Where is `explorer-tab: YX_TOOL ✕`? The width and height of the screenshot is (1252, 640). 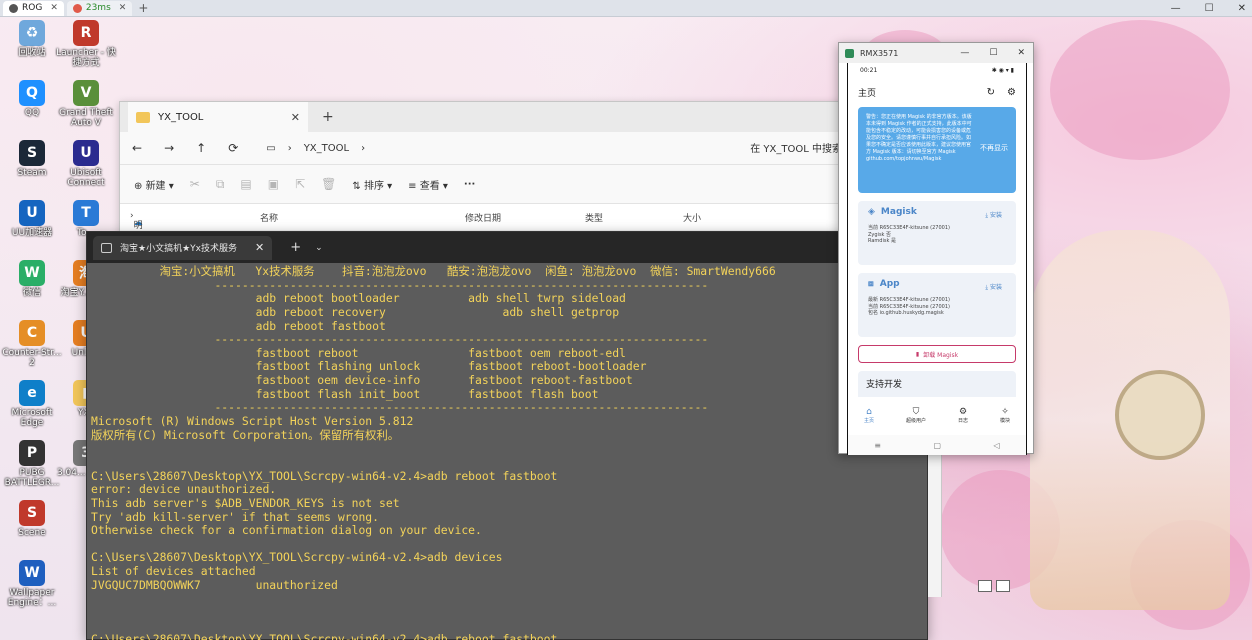 explorer-tab: YX_TOOL ✕ is located at coordinates (218, 117).